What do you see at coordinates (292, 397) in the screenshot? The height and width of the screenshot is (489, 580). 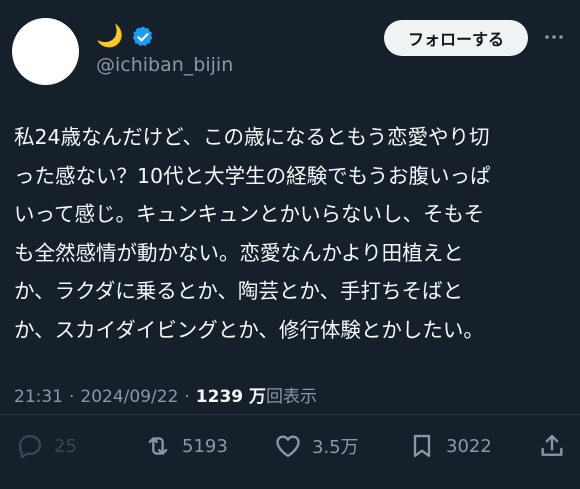 I see `views-label: 回表示` at bounding box center [292, 397].